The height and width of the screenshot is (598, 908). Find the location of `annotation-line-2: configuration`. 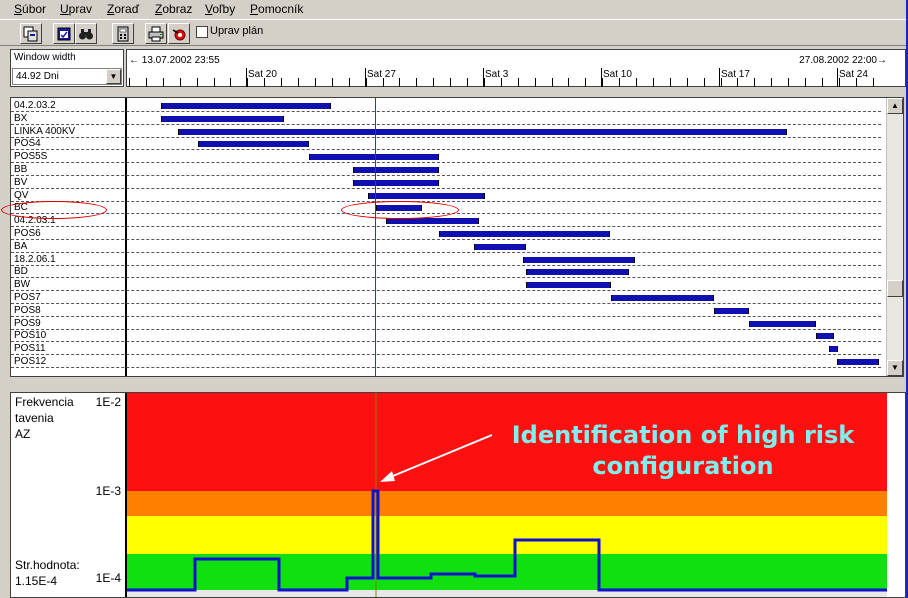

annotation-line-2: configuration is located at coordinates (683, 466).